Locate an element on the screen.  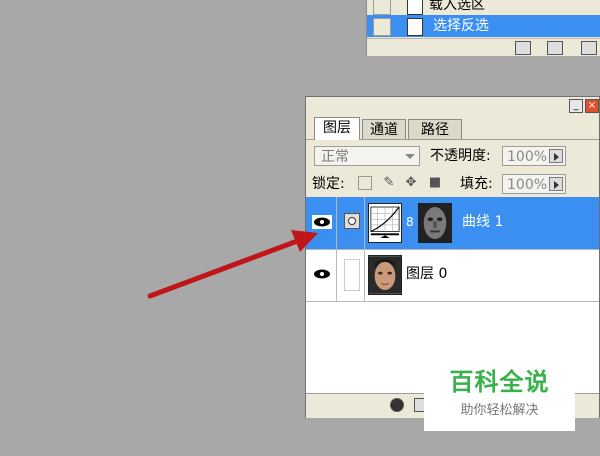
watermark: 百科全说 助你轻松解决 is located at coordinates (499, 395).